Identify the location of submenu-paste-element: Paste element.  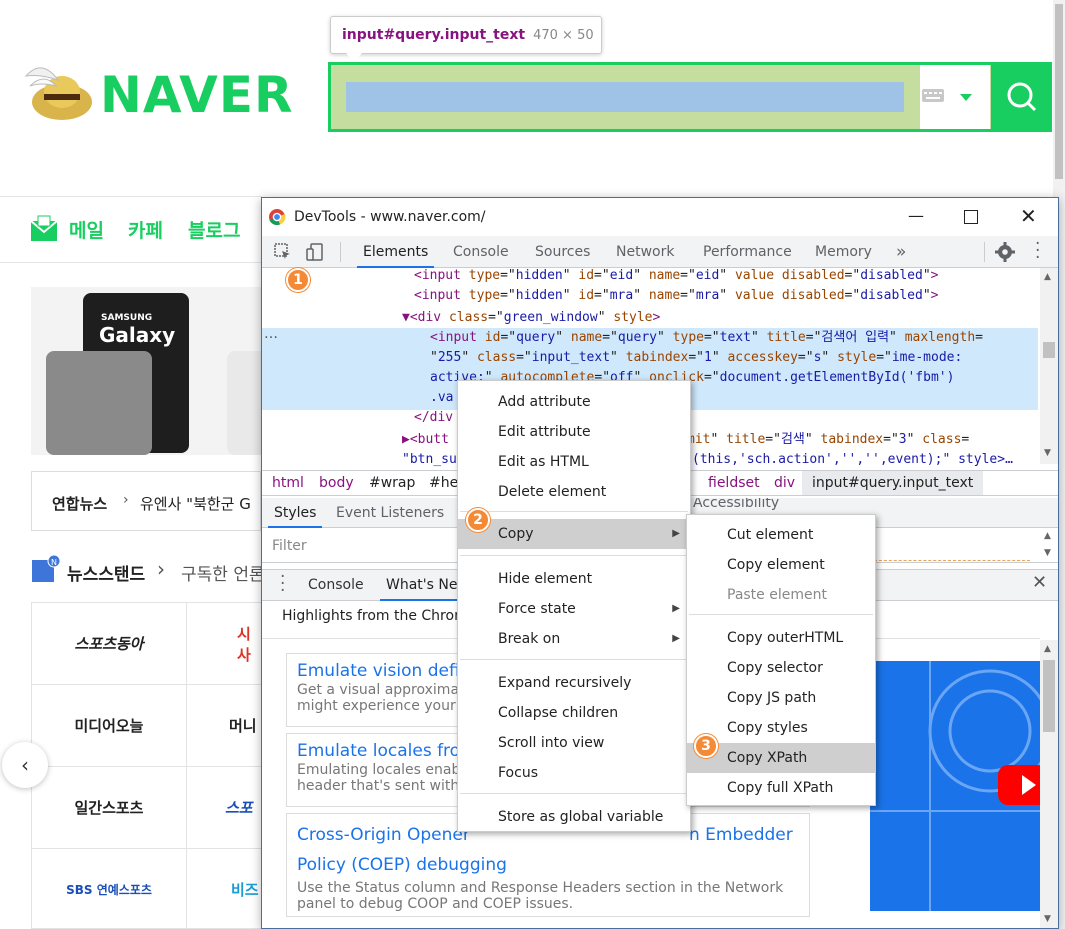
(777, 595).